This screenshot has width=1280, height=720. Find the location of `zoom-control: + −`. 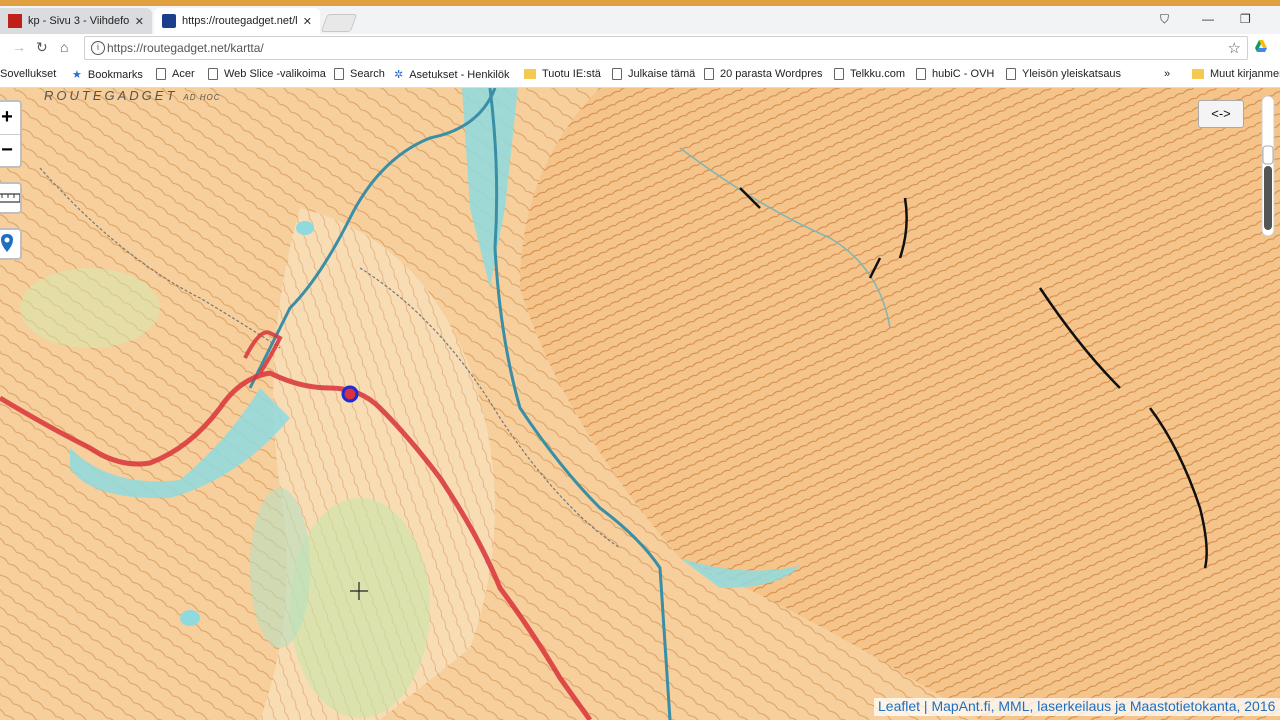

zoom-control: + − is located at coordinates (11, 134).